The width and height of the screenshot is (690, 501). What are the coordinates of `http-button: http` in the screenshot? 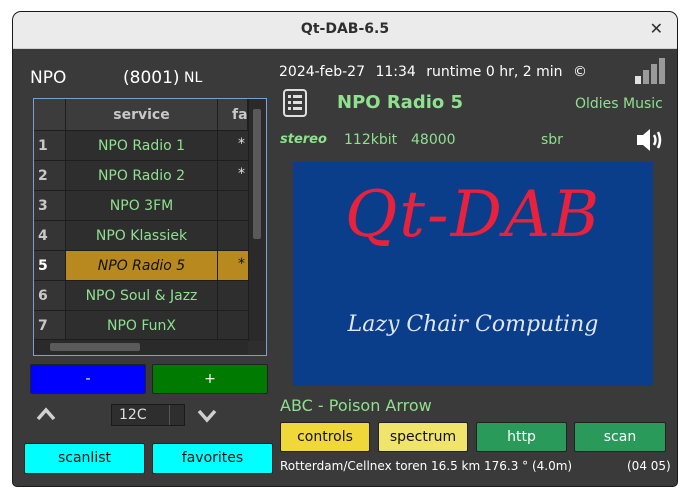 It's located at (521, 437).